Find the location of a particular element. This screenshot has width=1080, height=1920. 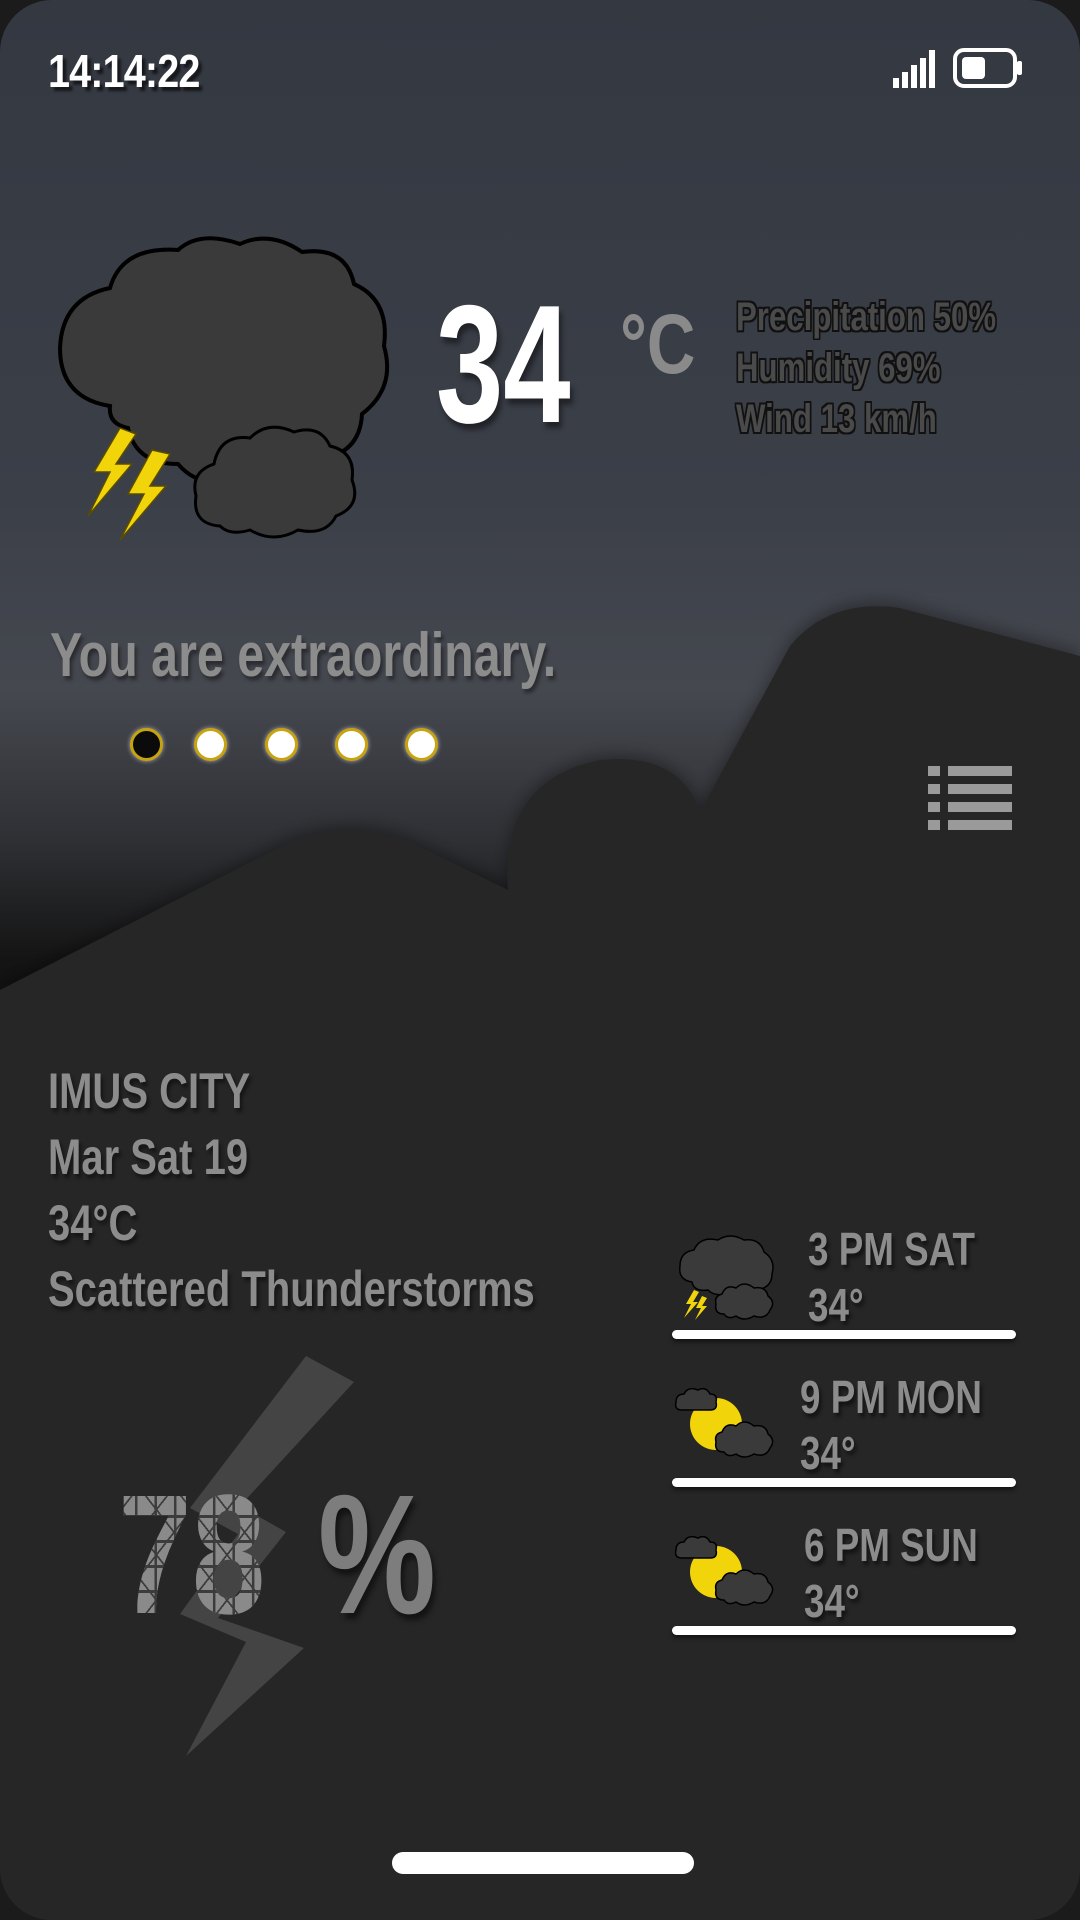

wind-text: Wind 13 km/h is located at coordinates (836, 419).